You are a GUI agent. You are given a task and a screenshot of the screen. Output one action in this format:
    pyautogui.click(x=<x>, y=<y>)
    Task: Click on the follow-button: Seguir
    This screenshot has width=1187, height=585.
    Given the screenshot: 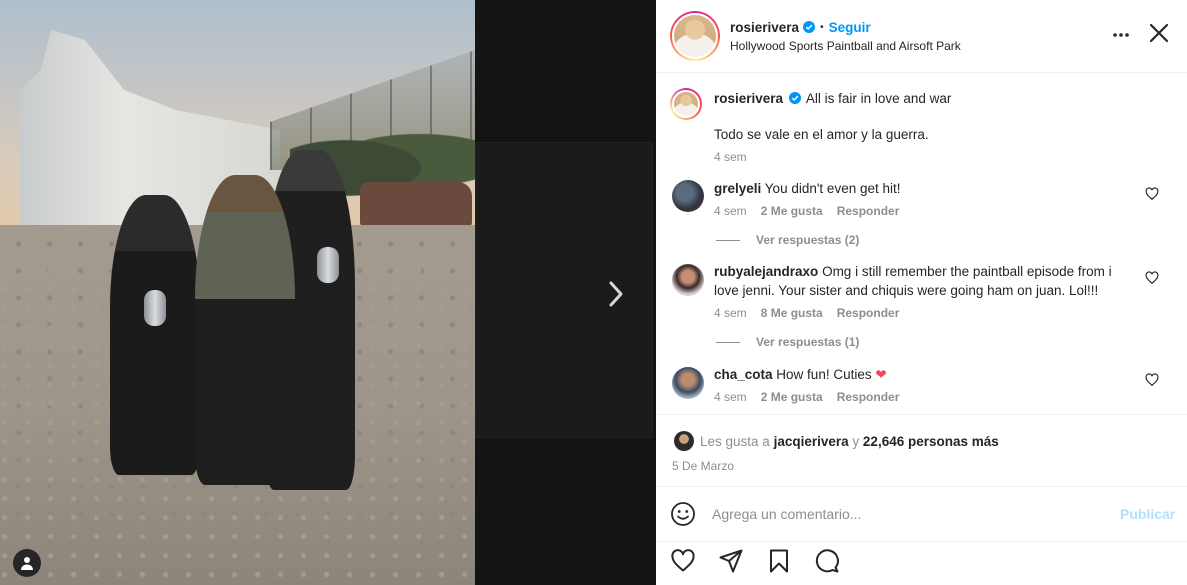 What is the action you would take?
    pyautogui.click(x=850, y=27)
    